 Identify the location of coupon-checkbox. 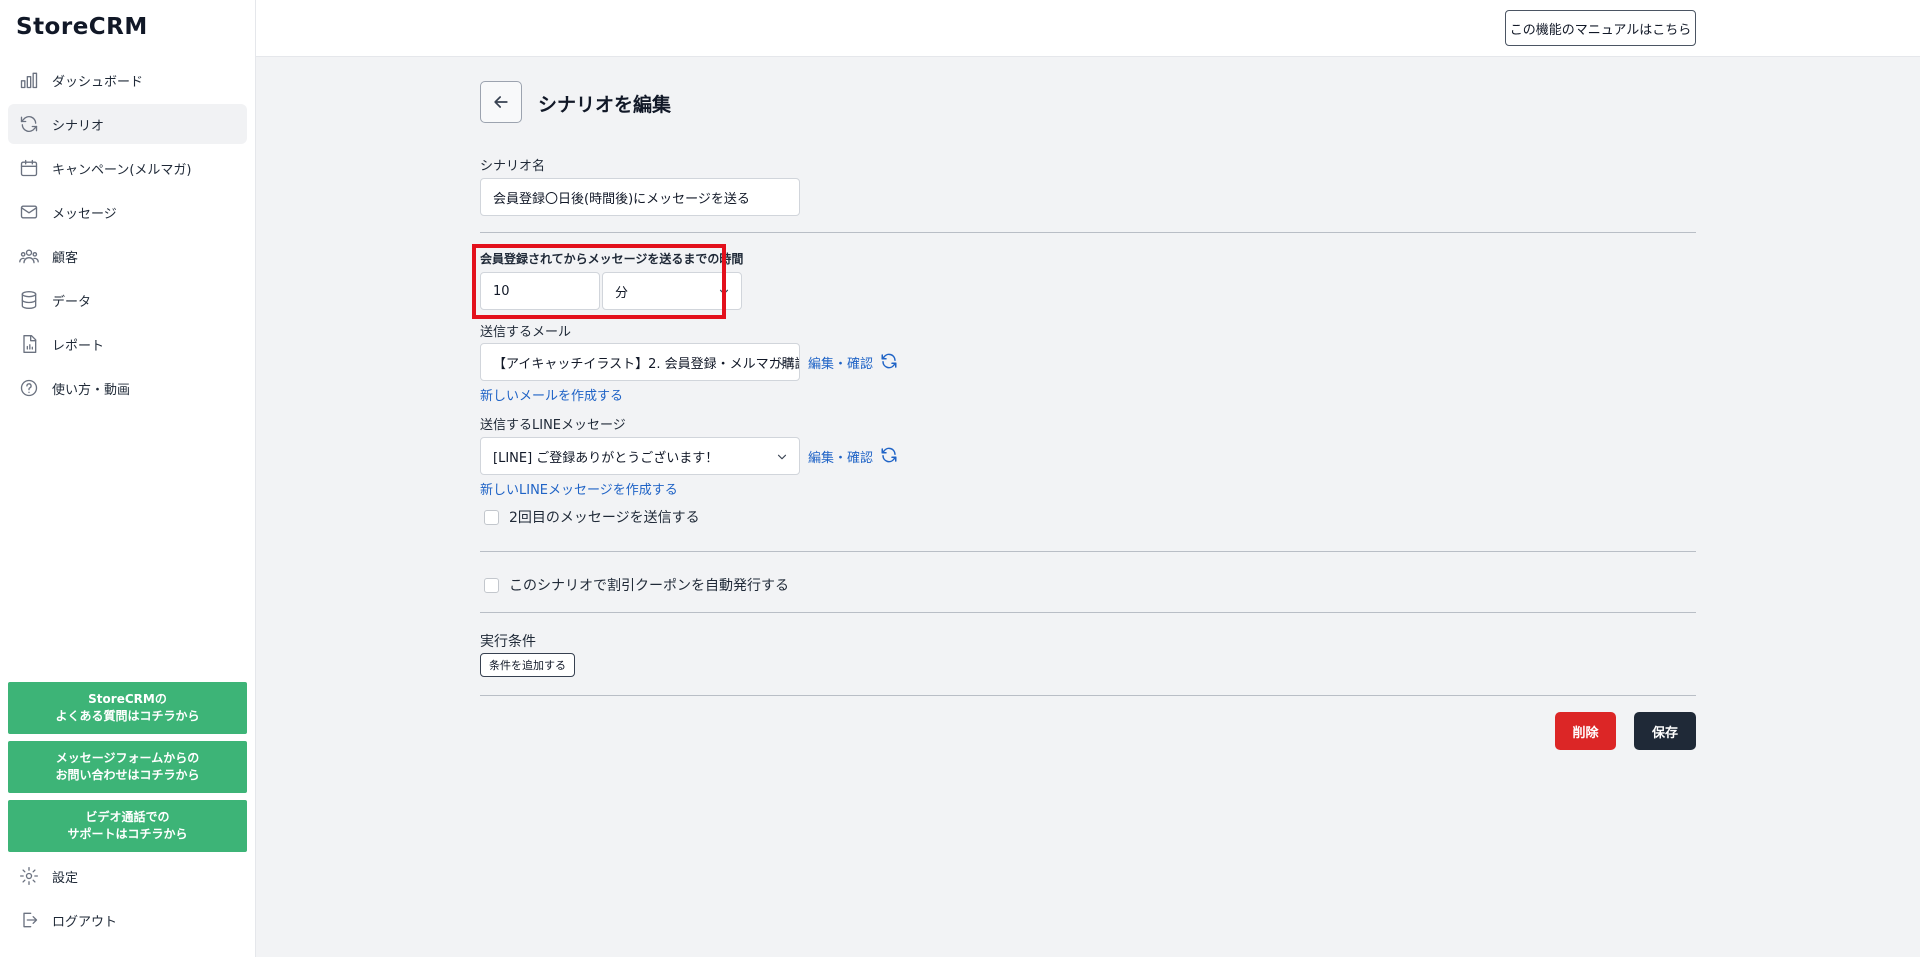
(491, 585).